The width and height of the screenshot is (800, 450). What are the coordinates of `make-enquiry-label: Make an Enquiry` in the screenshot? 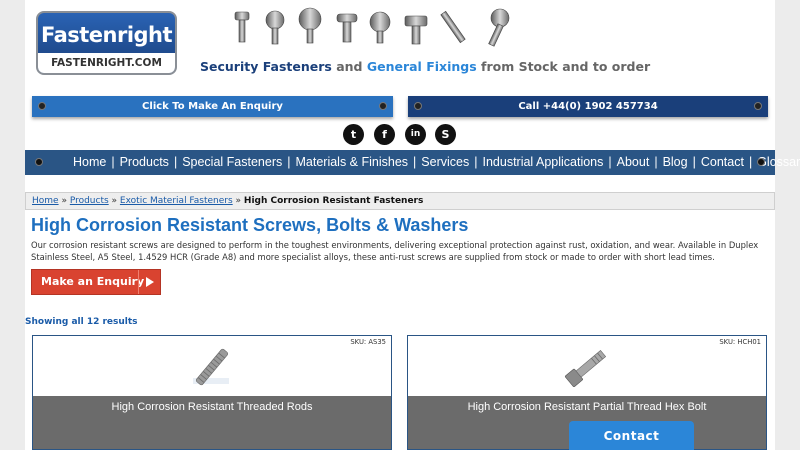 It's located at (93, 281).